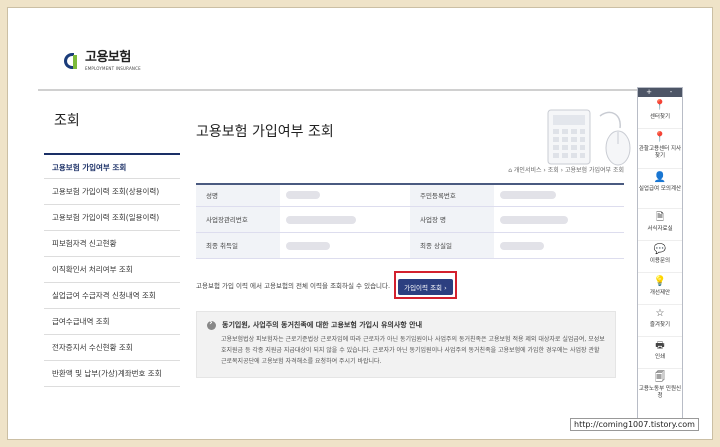 Image resolution: width=720 pixels, height=447 pixels. I want to click on zoom-out-icon: -, so click(671, 92).